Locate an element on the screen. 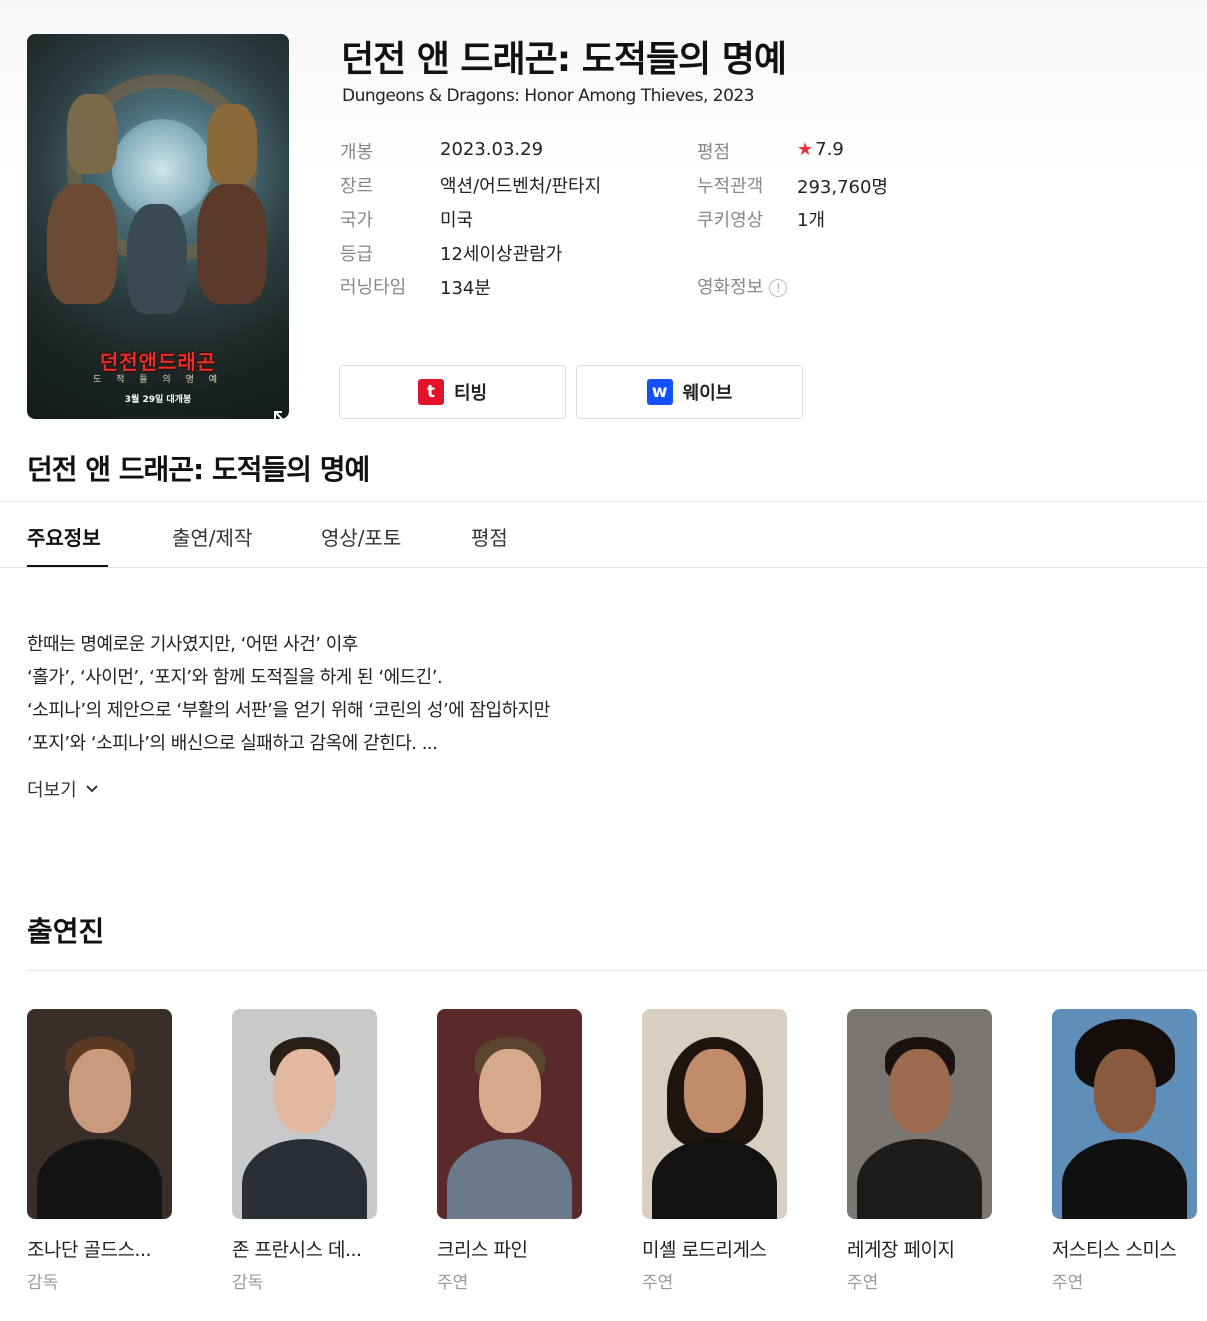  chevron-down-icon is located at coordinates (91, 789).